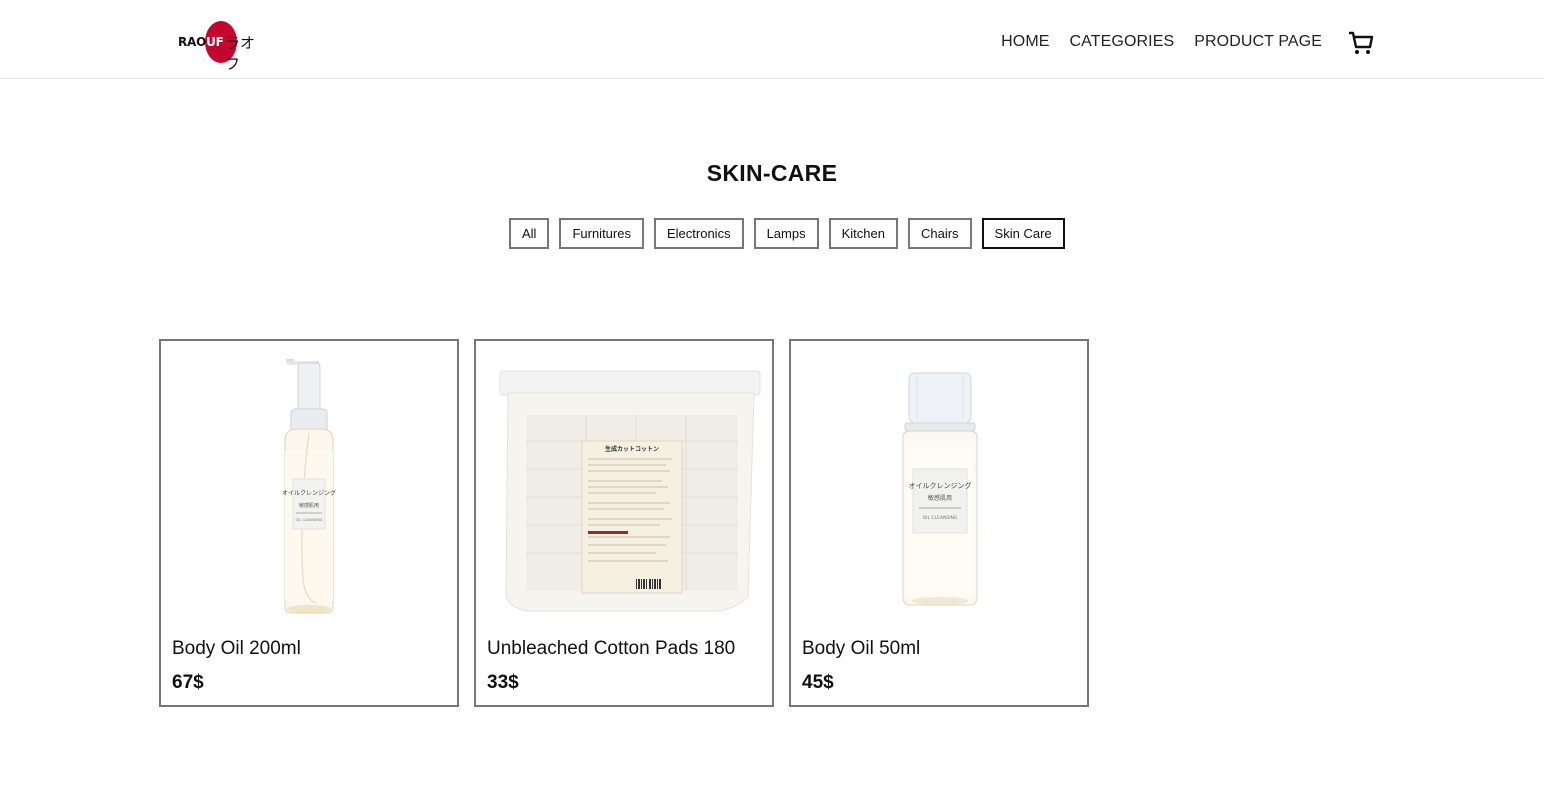 This screenshot has width=1544, height=804. What do you see at coordinates (309, 486) in the screenshot?
I see `body-oil-200ml-image: オイルクレンジング 敏感肌用 OIL CLEANSING` at bounding box center [309, 486].